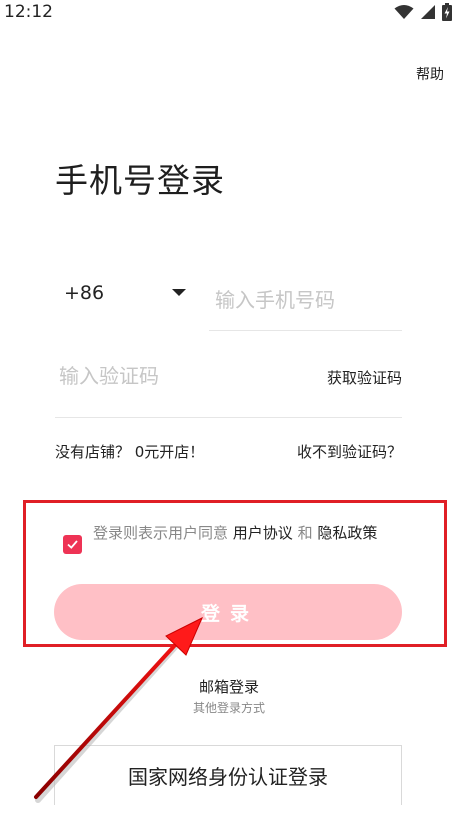 The height and width of the screenshot is (820, 458). Describe the element at coordinates (364, 377) in the screenshot. I see `get-code-button: 获取验证码` at that location.